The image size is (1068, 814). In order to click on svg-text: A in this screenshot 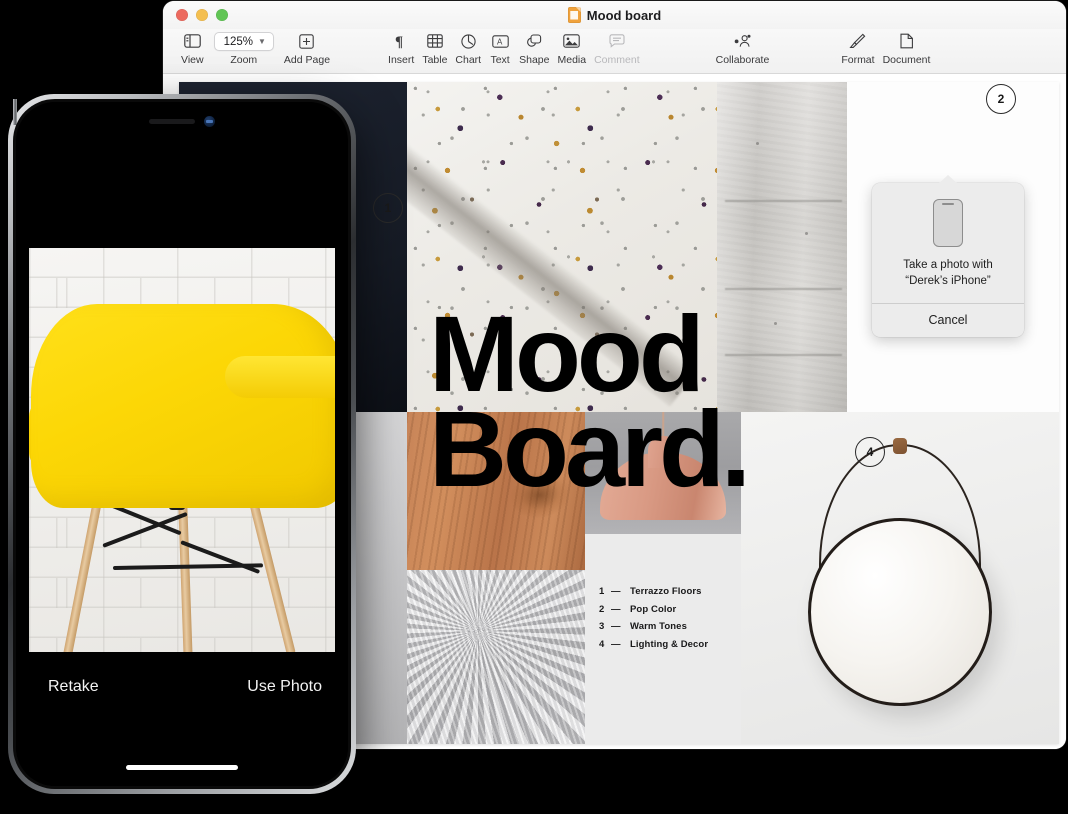, I will do `click(500, 41)`.